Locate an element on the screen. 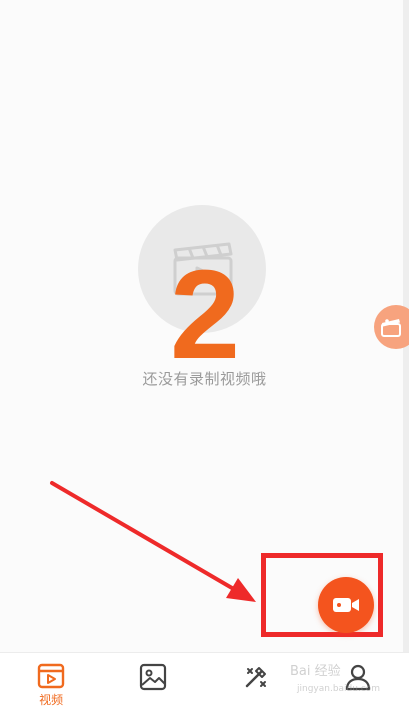  video-tab-icon is located at coordinates (51, 676).